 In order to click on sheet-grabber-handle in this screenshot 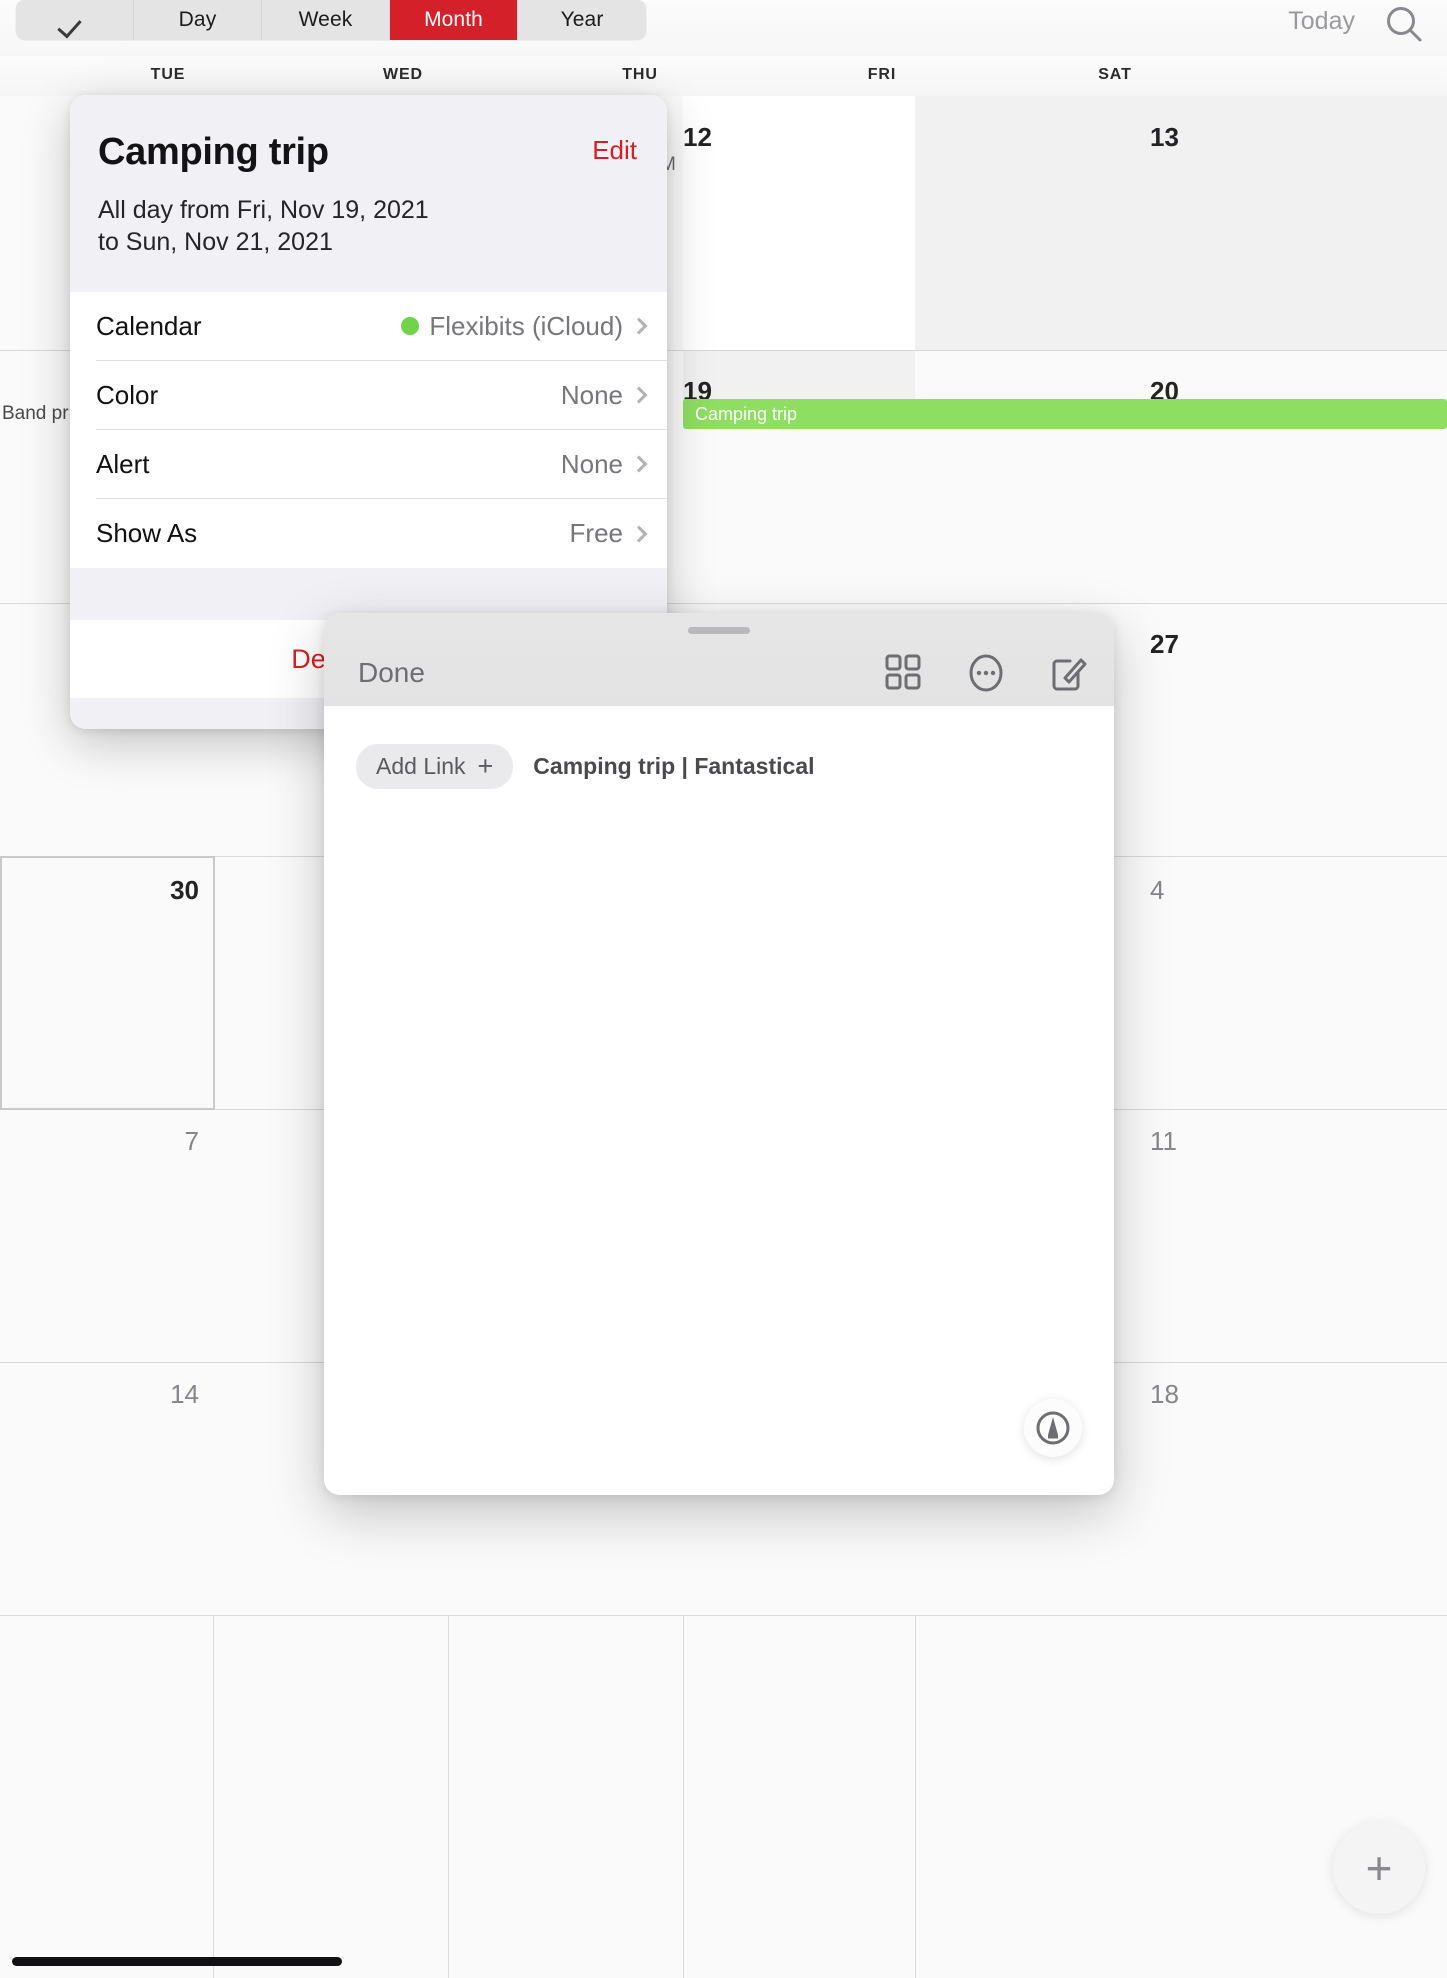, I will do `click(719, 630)`.